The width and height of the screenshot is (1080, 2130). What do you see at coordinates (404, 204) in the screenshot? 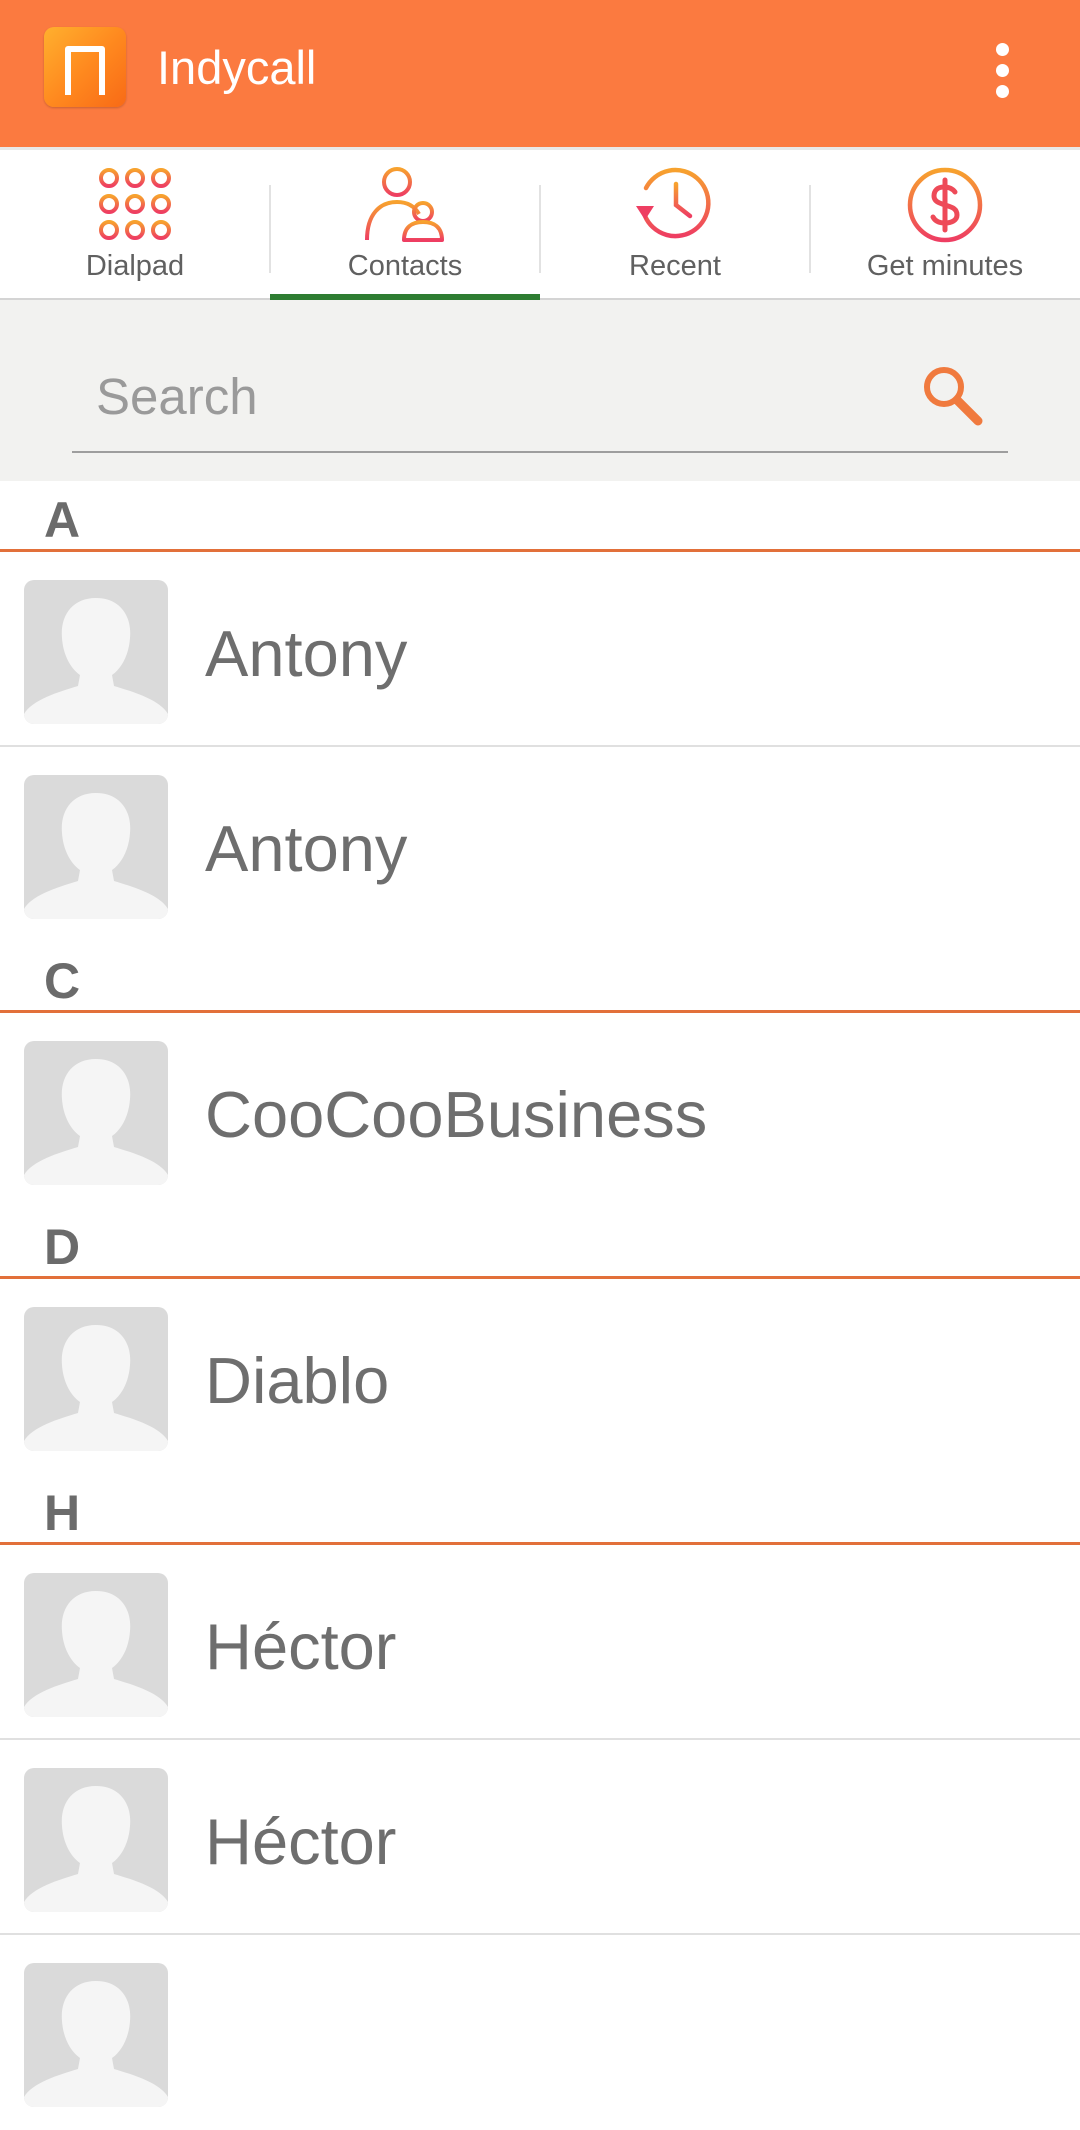
I see `contacts-icon` at bounding box center [404, 204].